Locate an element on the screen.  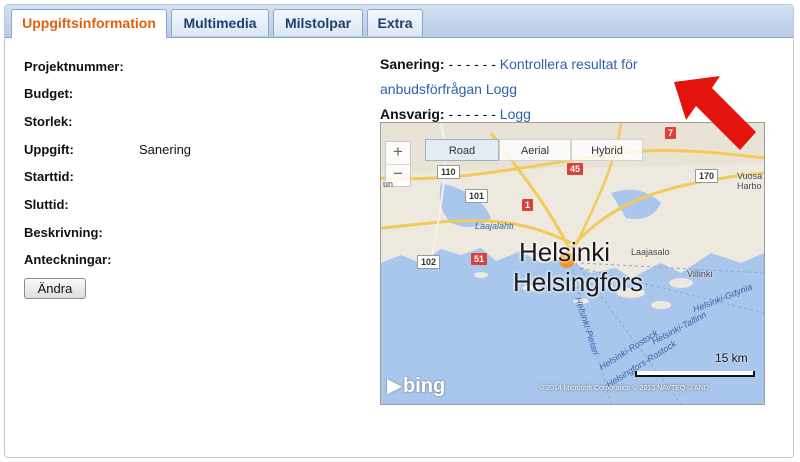
uppgift-value: Sanering is located at coordinates (165, 149).